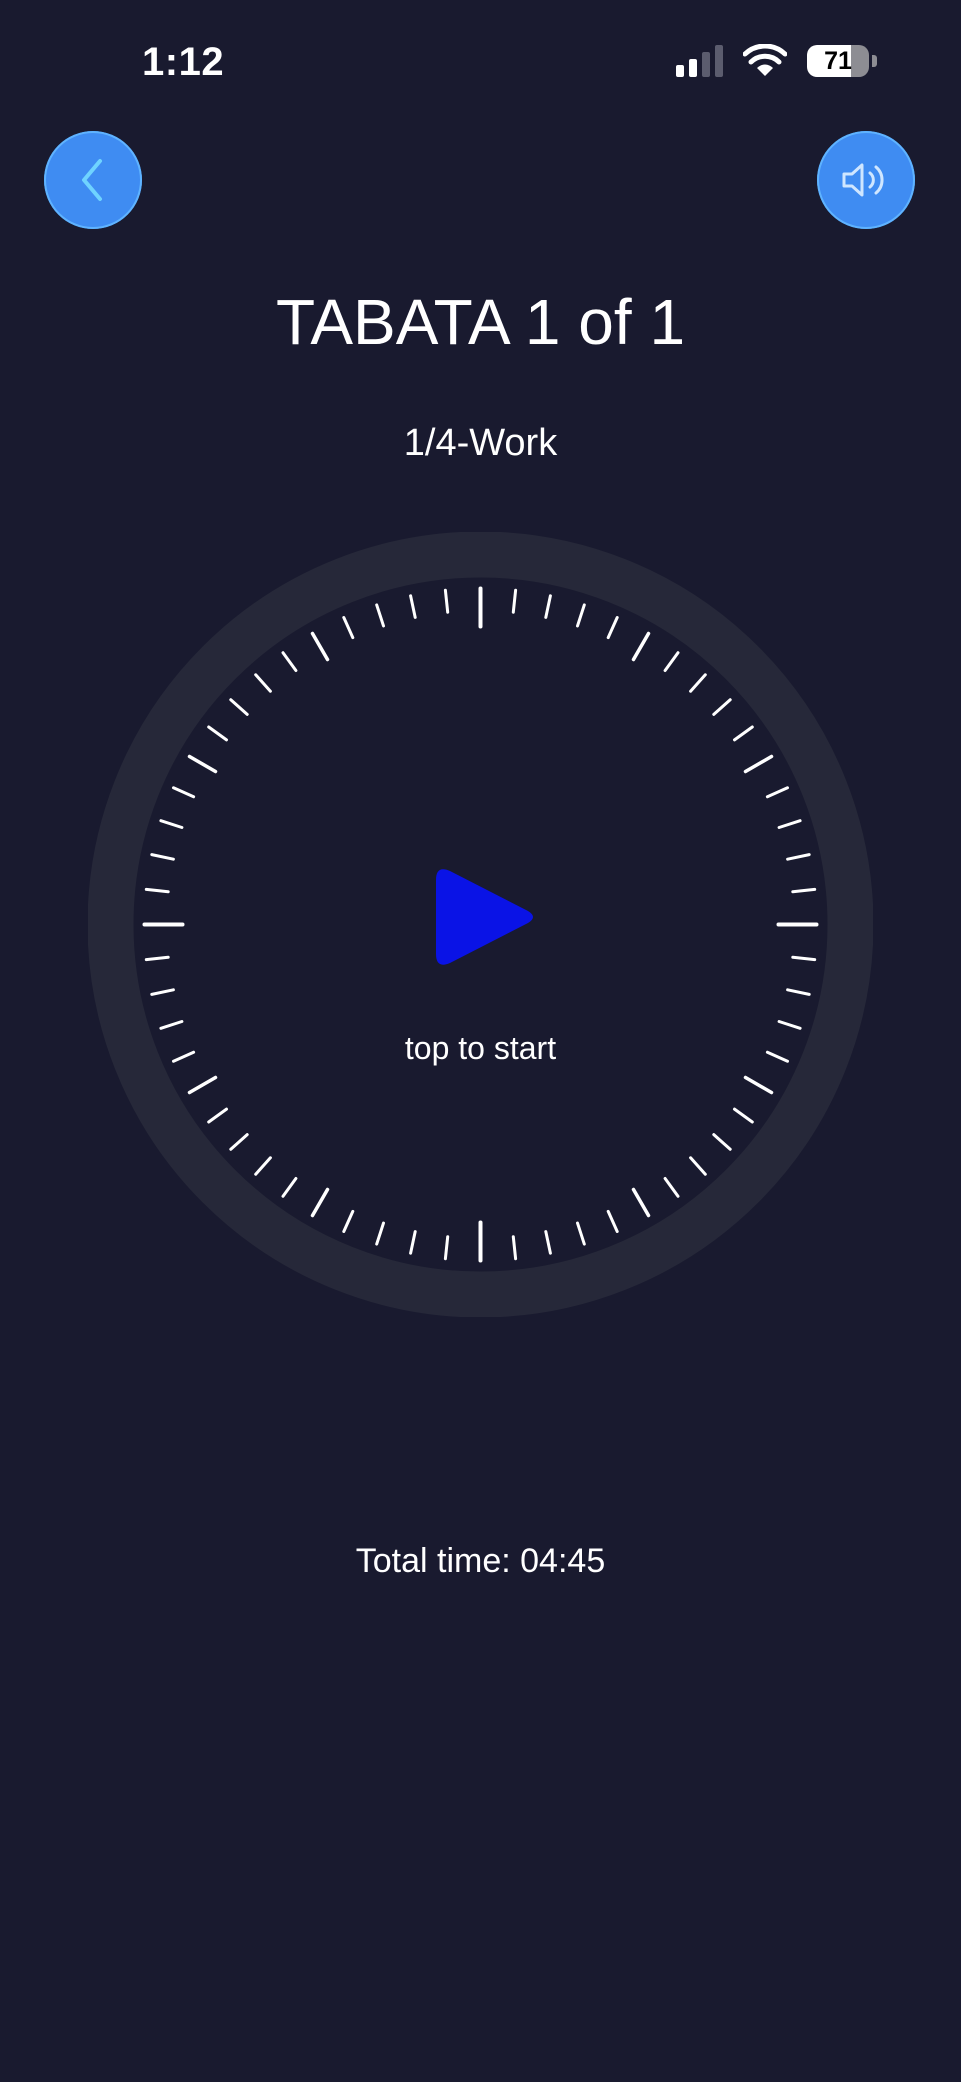 This screenshot has width=961, height=2082. I want to click on cellular-signal-icon, so click(699, 61).